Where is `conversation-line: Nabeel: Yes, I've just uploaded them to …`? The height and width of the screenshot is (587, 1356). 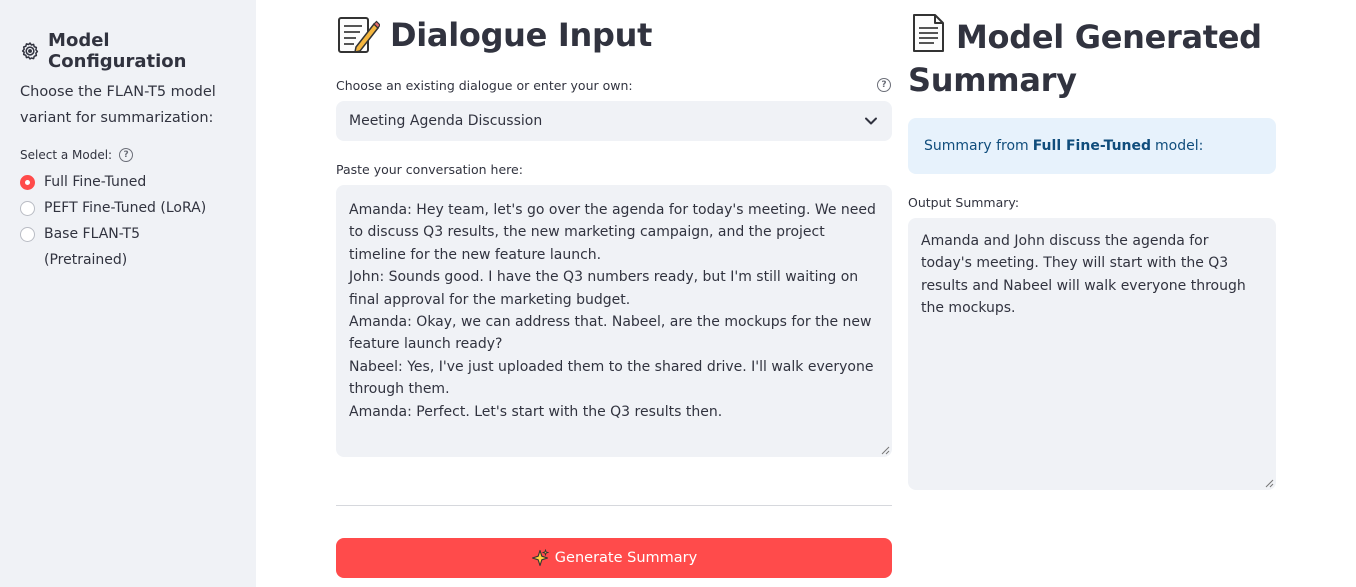 conversation-line: Nabeel: Yes, I've just uploaded them to … is located at coordinates (611, 378).